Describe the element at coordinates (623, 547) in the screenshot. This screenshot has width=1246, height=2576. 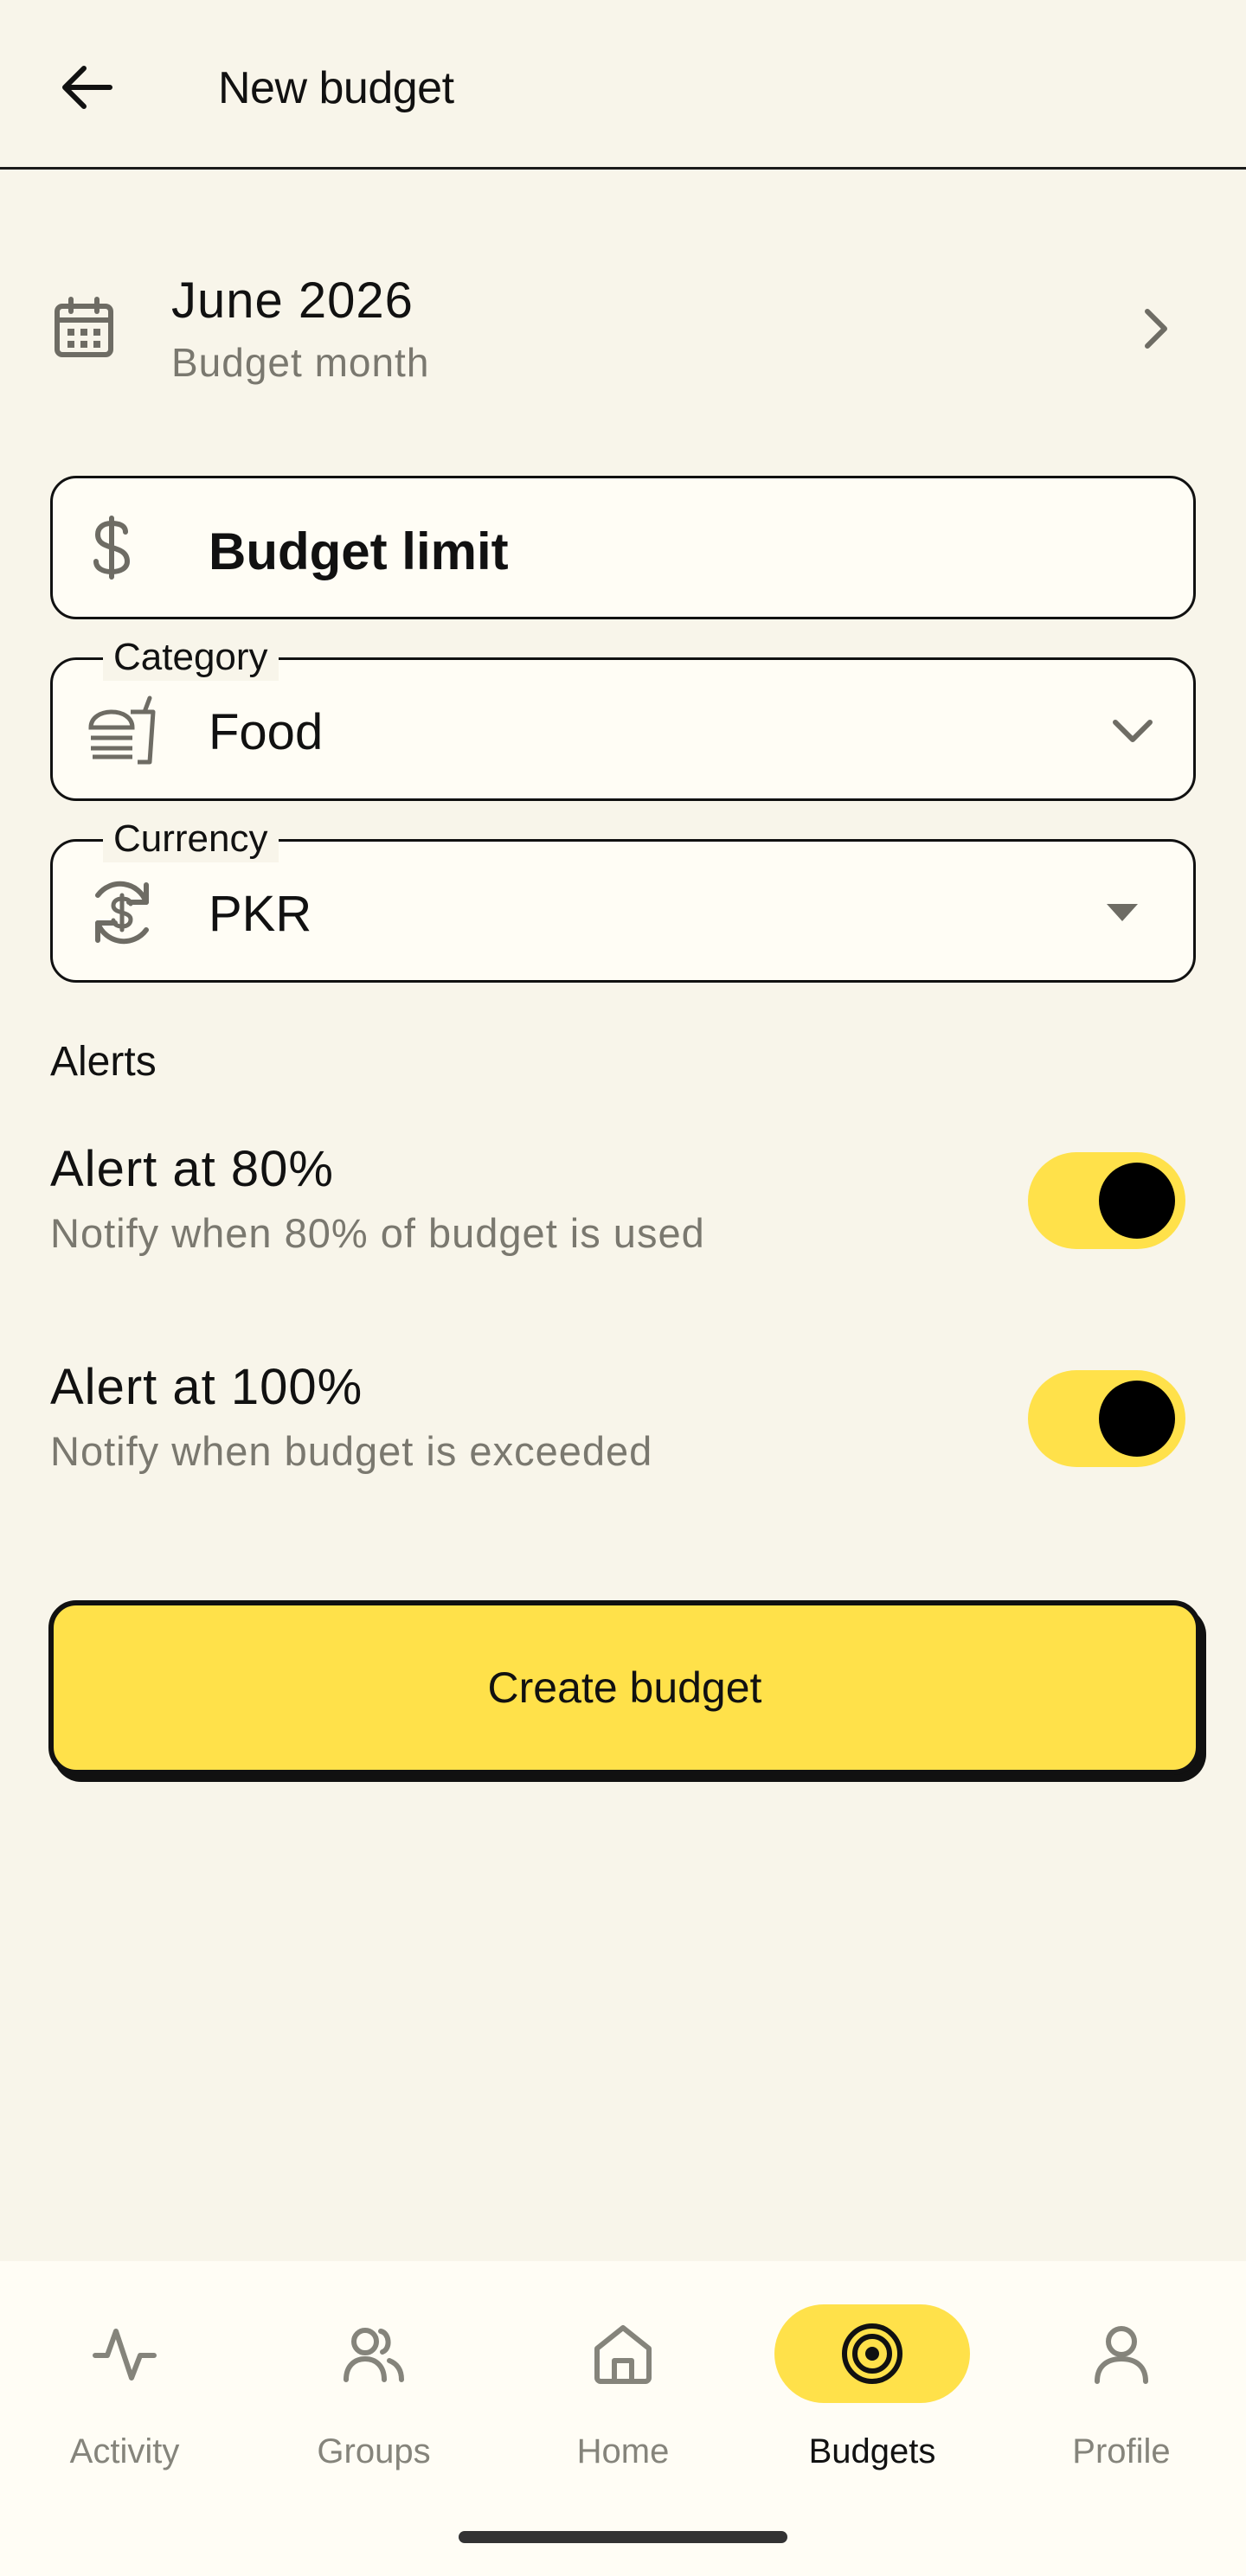
I see `budget-limit-input: Budget limit` at that location.